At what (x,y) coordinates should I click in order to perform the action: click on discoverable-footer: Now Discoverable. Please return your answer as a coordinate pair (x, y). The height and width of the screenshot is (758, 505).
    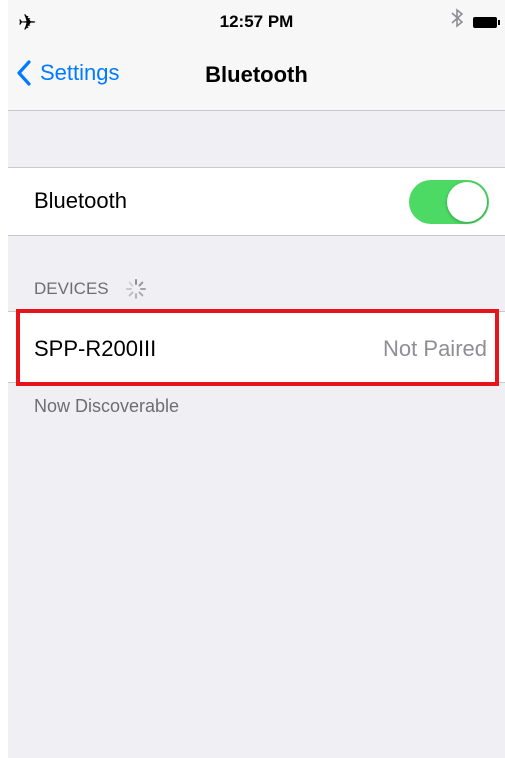
    Looking at the image, I should click on (107, 406).